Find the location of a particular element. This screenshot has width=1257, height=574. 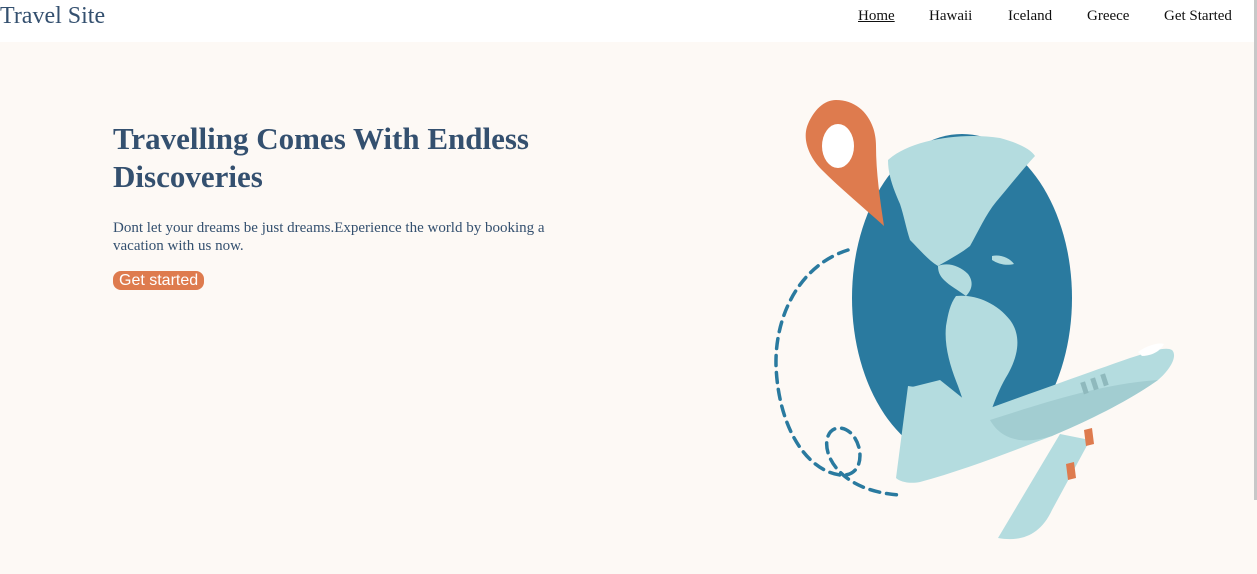

nav-greece-link: Greece is located at coordinates (1108, 16).